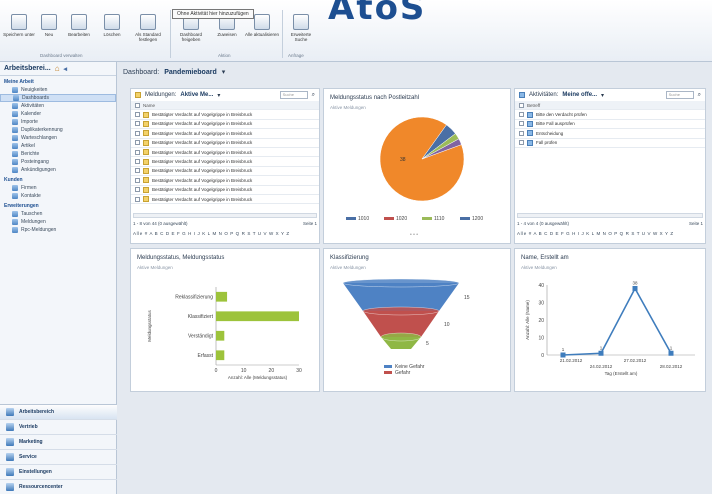 This screenshot has width=712, height=494. What do you see at coordinates (190, 72) in the screenshot?
I see `dashboard-name: Pandemieboard` at bounding box center [190, 72].